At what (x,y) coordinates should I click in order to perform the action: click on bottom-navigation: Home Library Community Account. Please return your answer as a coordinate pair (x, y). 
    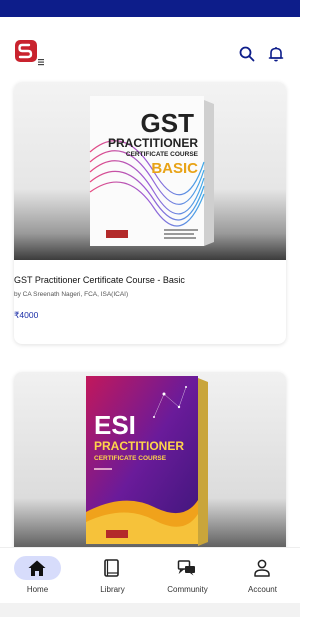
    Looking at the image, I should click on (150, 575).